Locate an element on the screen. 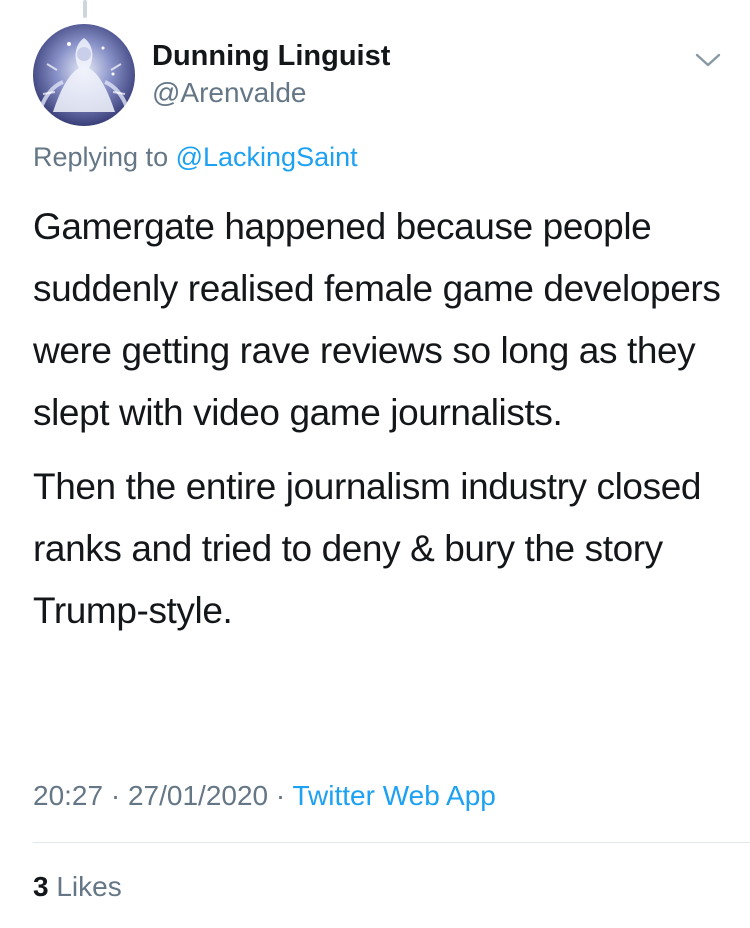  avatar-illustration-icon is located at coordinates (84, 75).